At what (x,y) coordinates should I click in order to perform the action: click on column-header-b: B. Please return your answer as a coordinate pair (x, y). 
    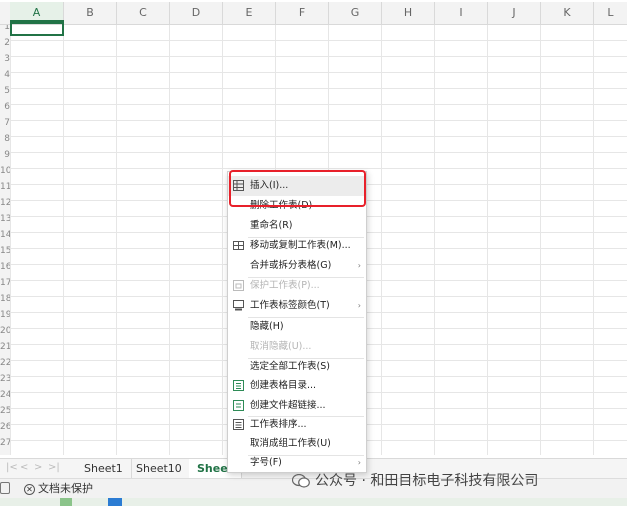
    Looking at the image, I should click on (90, 13).